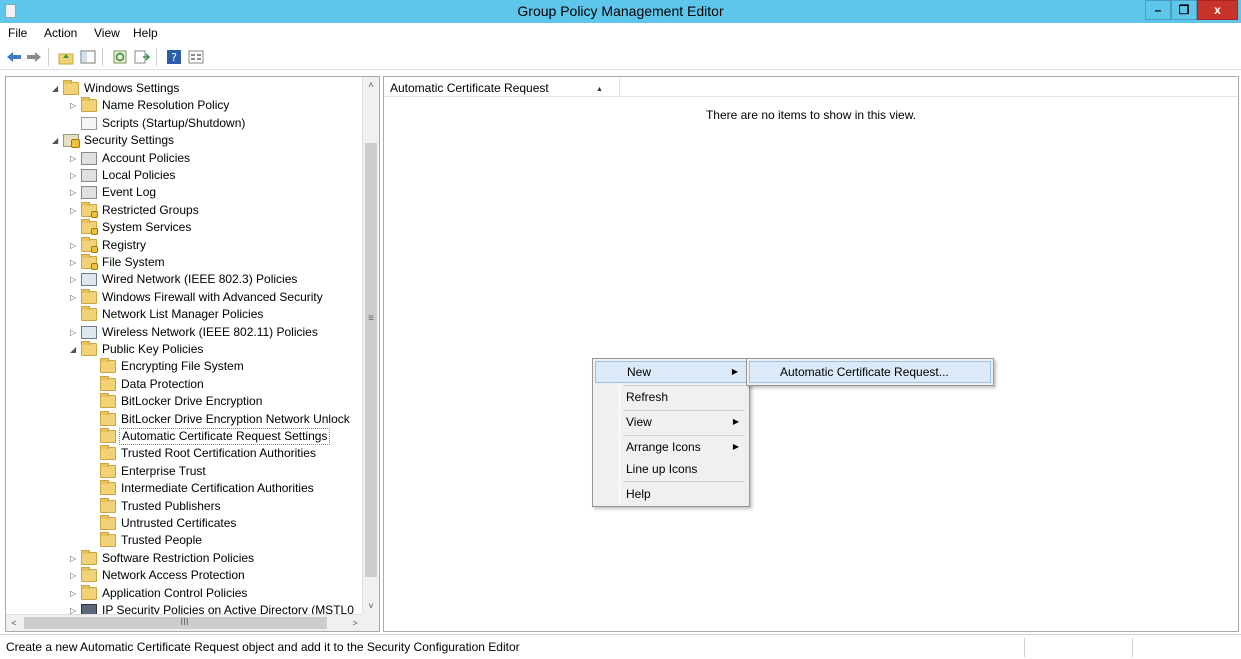 The image size is (1241, 659). What do you see at coordinates (14, 57) in the screenshot?
I see `back-arrow-icon` at bounding box center [14, 57].